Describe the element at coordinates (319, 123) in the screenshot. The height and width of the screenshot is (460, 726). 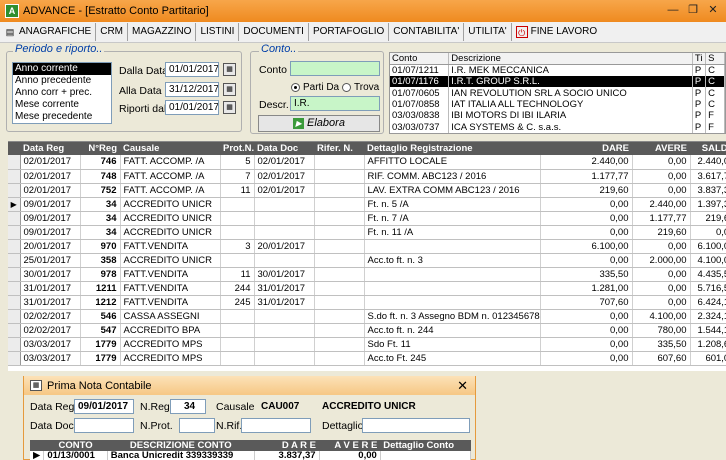
I see `elabora-button: ▶ Elabora` at that location.